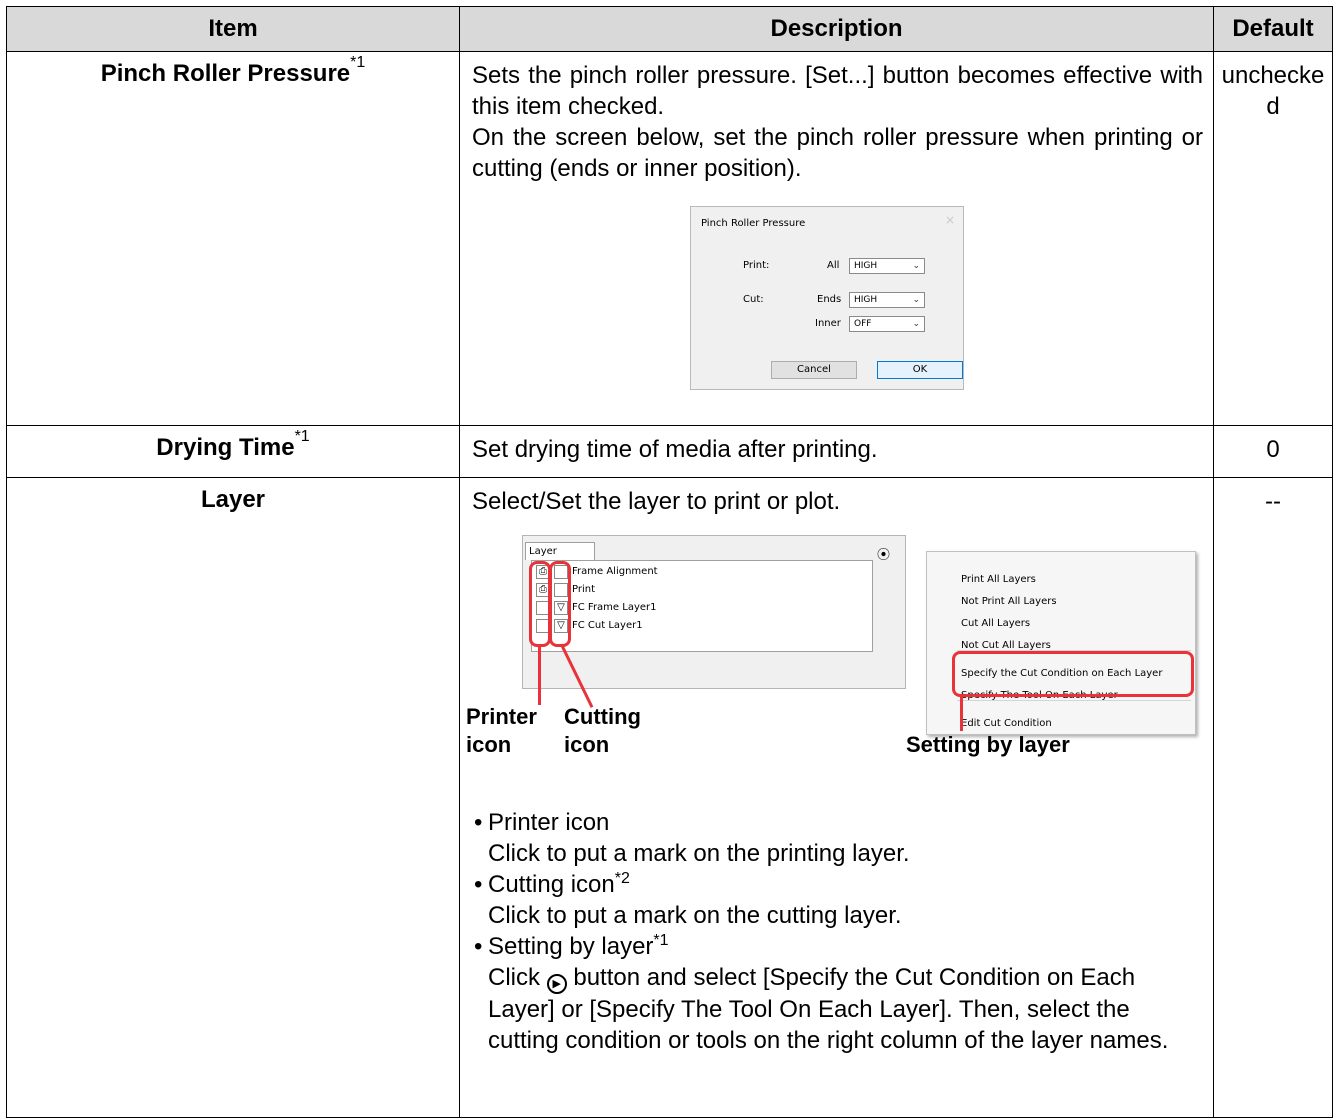 This screenshot has width=1338, height=1118. I want to click on printer-icon-highlight, so click(540, 604).